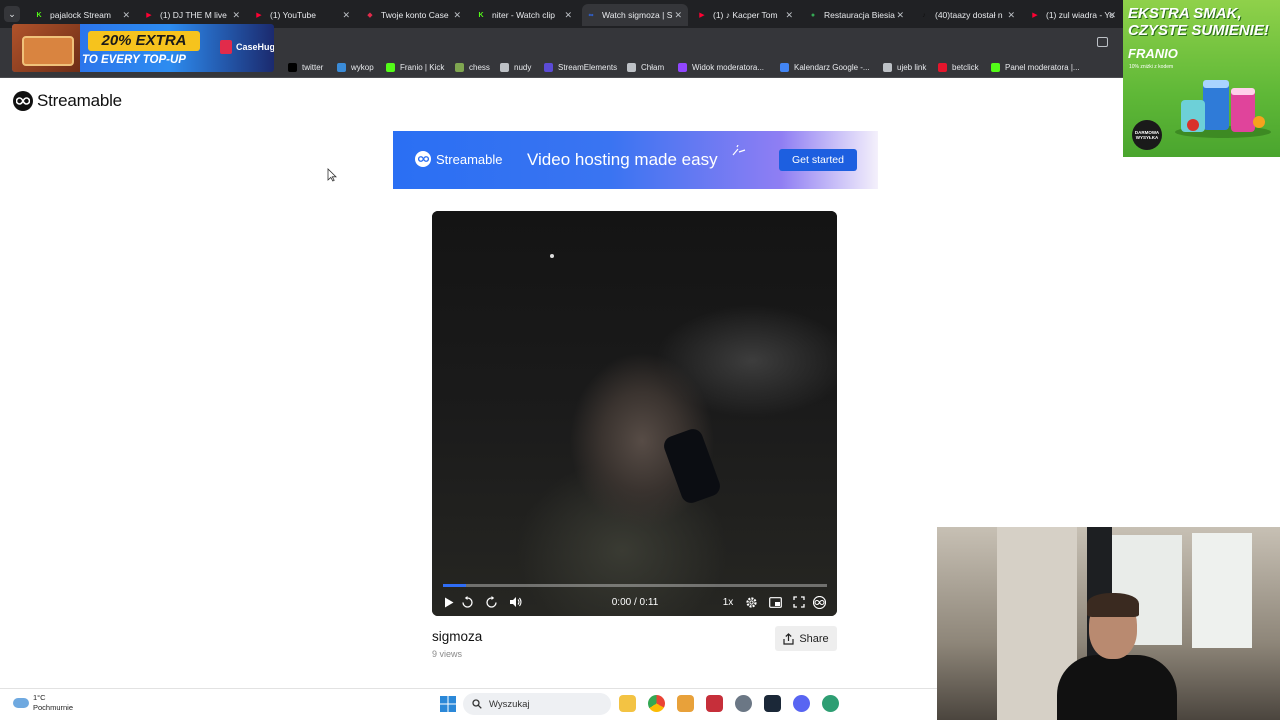 The image size is (1280, 720). Describe the element at coordinates (580, 67) in the screenshot. I see `bookmark-item: StreamElements` at that location.